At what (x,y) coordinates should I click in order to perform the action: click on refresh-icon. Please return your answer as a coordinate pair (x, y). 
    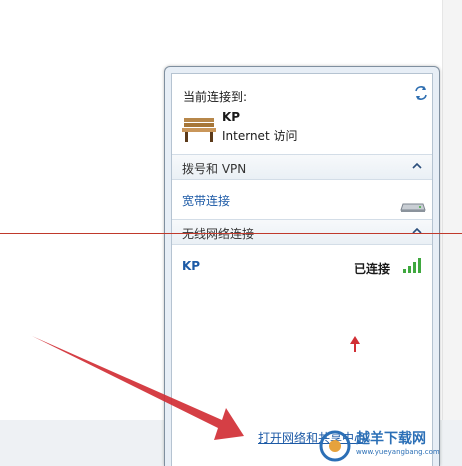
    Looking at the image, I should click on (421, 93).